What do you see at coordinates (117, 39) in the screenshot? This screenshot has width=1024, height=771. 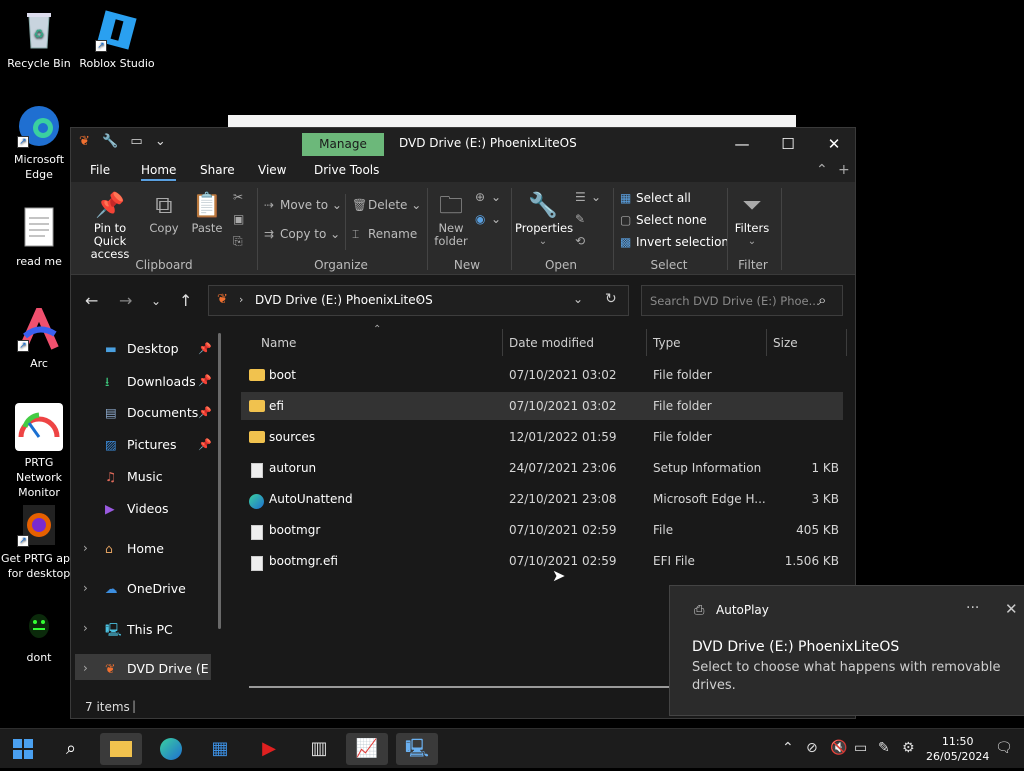 I see `desktop-icon-roblox-studio: ↗ Roblox Studio` at bounding box center [117, 39].